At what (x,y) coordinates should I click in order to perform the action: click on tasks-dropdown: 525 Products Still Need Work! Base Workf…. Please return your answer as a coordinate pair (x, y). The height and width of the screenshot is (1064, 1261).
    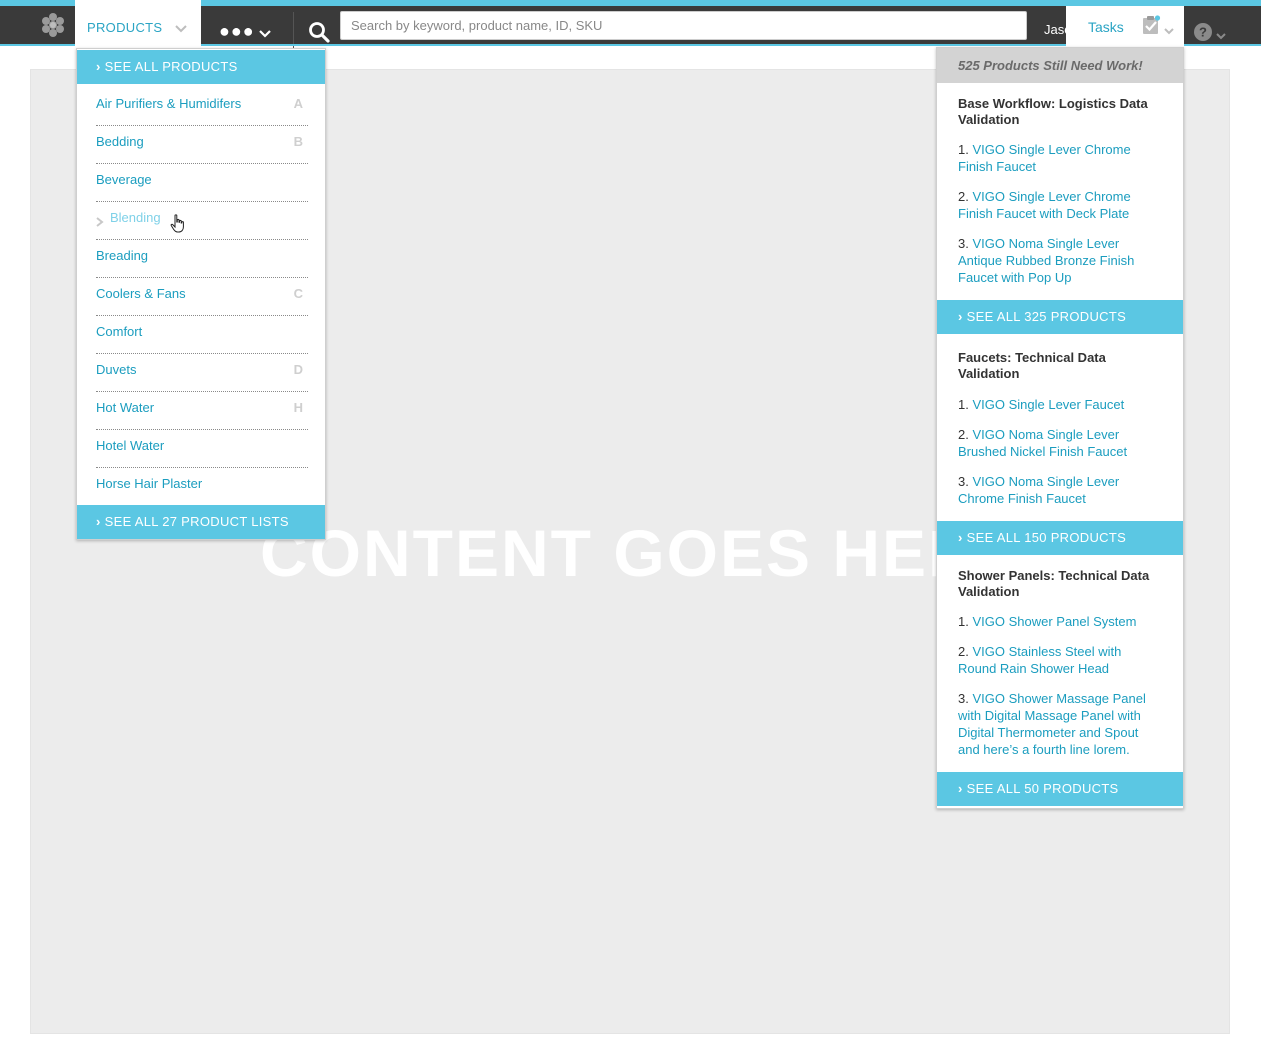
    Looking at the image, I should click on (1060, 428).